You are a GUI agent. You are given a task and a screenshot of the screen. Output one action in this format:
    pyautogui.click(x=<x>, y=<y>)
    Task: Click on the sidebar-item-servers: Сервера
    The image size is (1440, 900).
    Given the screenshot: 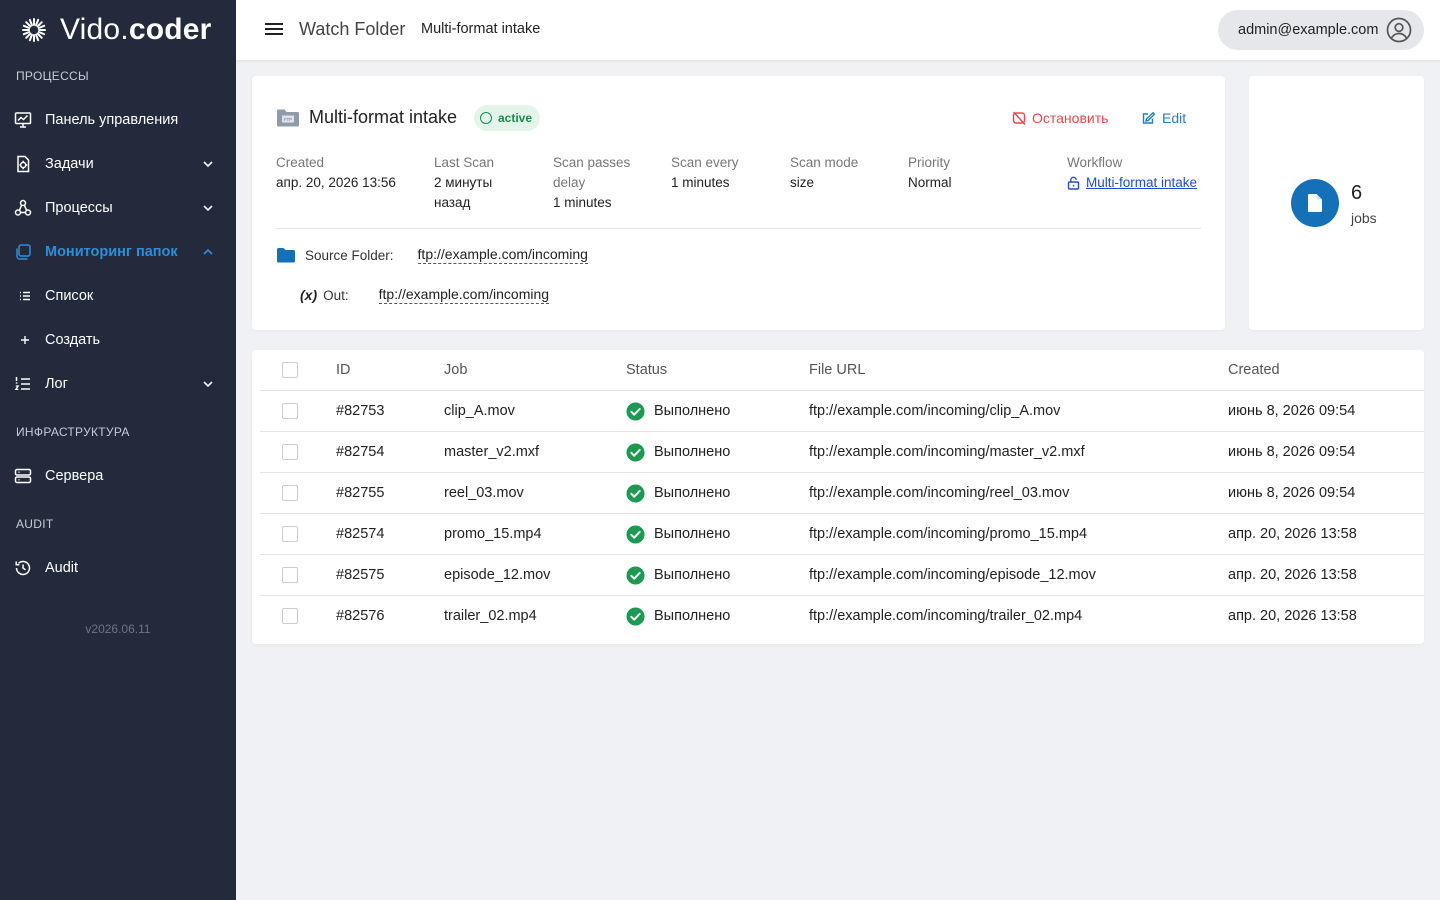 What is the action you would take?
    pyautogui.click(x=118, y=476)
    